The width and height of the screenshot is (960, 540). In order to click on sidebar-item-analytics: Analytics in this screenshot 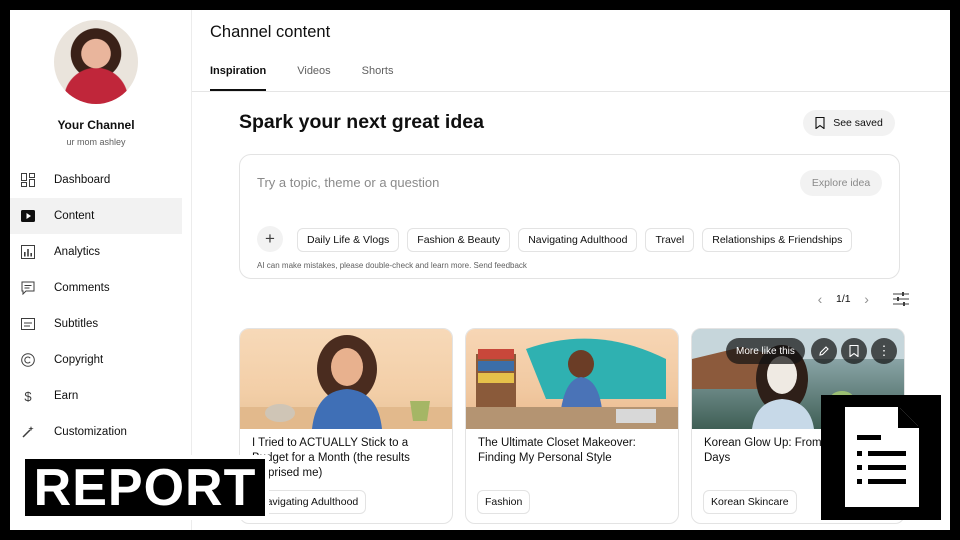, I will do `click(96, 252)`.